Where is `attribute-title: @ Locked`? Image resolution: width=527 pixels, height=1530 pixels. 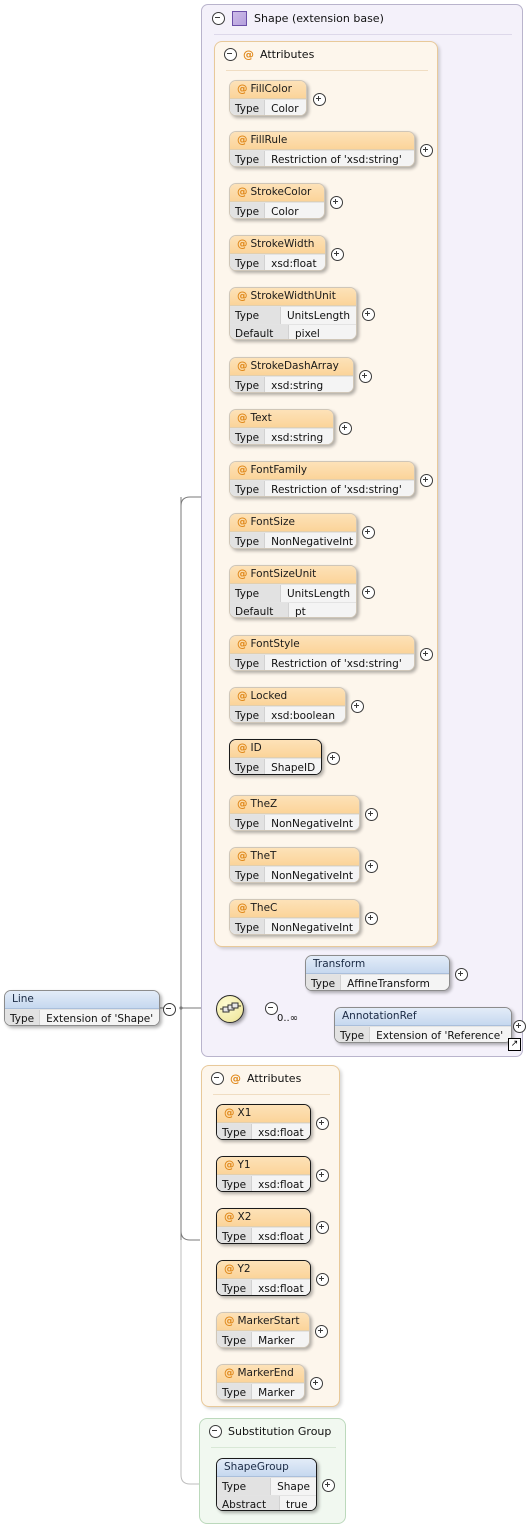 attribute-title: @ Locked is located at coordinates (287, 697).